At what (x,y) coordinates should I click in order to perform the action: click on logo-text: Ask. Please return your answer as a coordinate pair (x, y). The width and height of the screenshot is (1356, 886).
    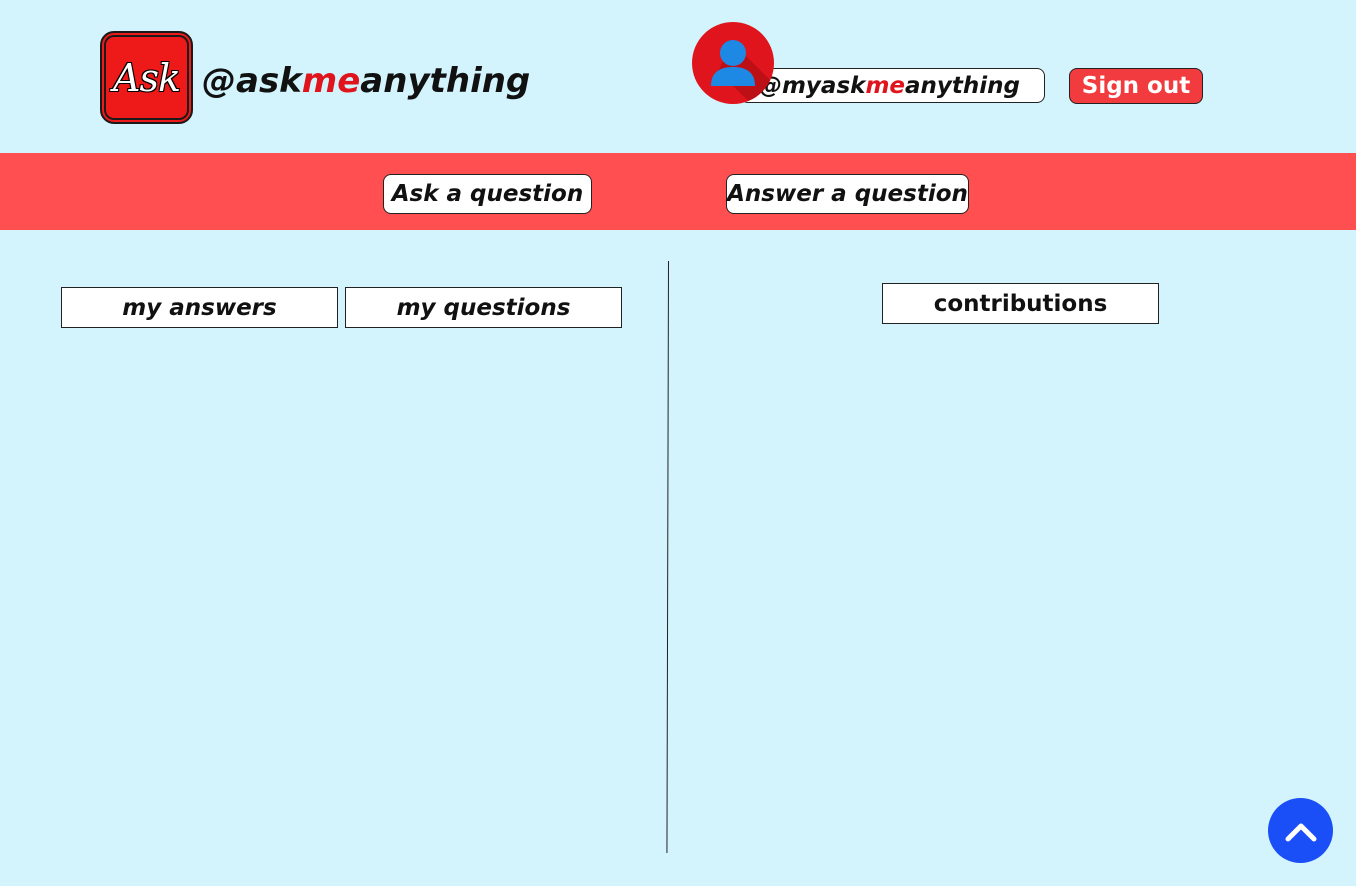
    Looking at the image, I should click on (147, 77).